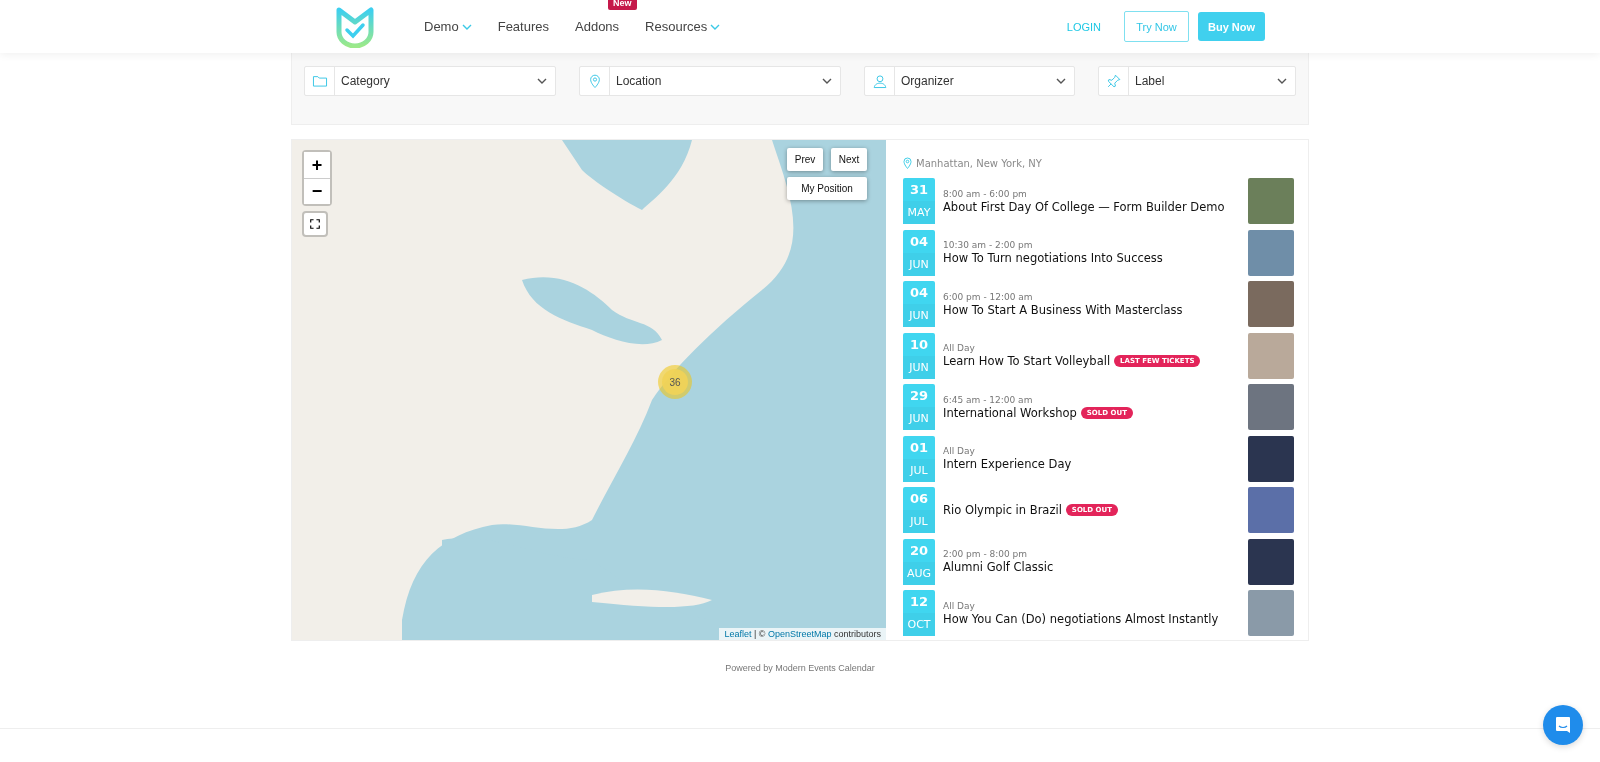 The width and height of the screenshot is (1600, 762). Describe the element at coordinates (800, 668) in the screenshot. I see `powered-by-text: Powered by Modern Events Calendar` at that location.